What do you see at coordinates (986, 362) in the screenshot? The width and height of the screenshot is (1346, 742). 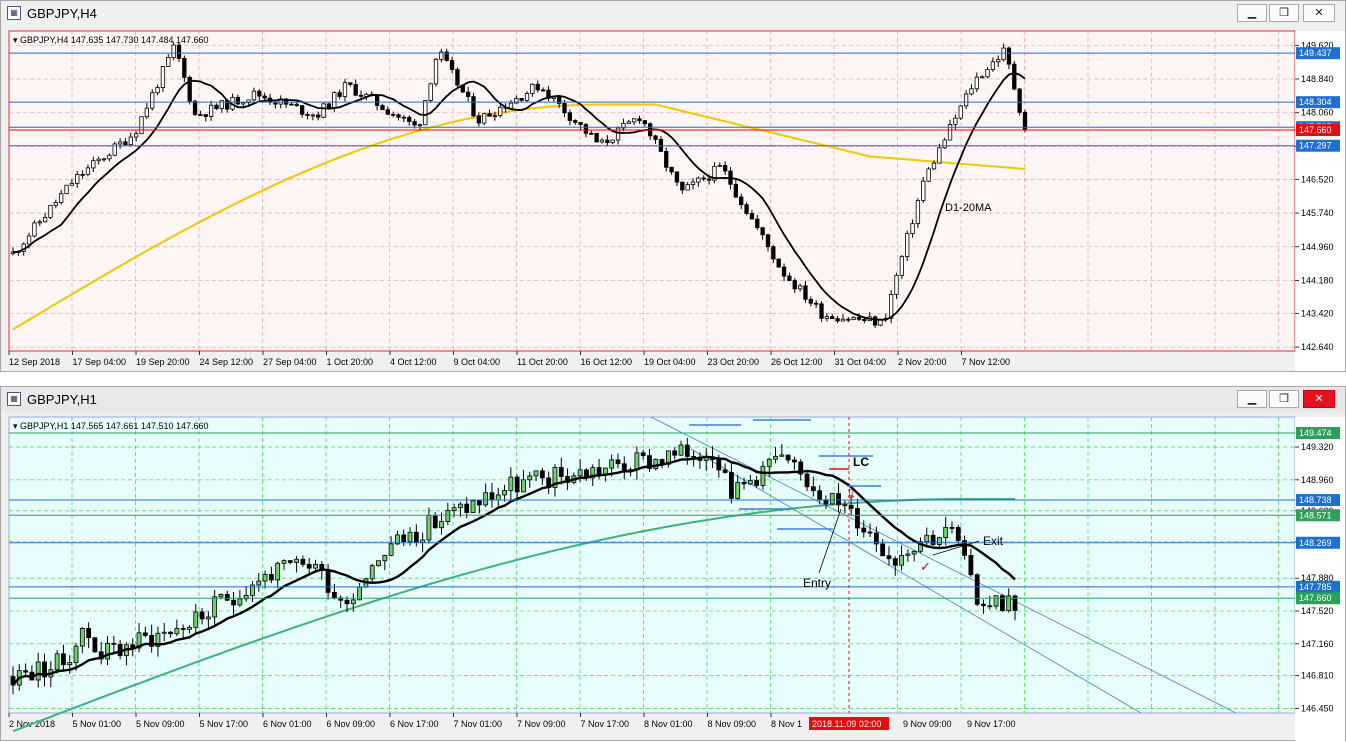 I see `time-label: 7 Nov 12:00` at bounding box center [986, 362].